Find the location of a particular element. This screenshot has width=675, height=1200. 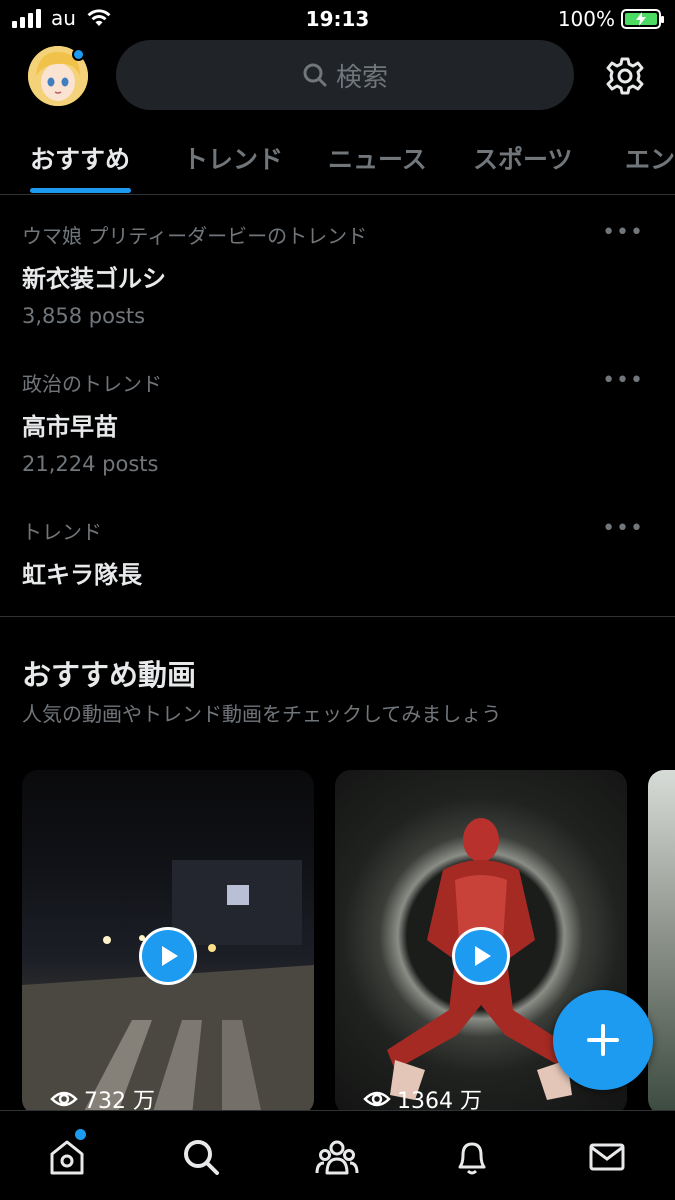

home-icon is located at coordinates (67, 1157).